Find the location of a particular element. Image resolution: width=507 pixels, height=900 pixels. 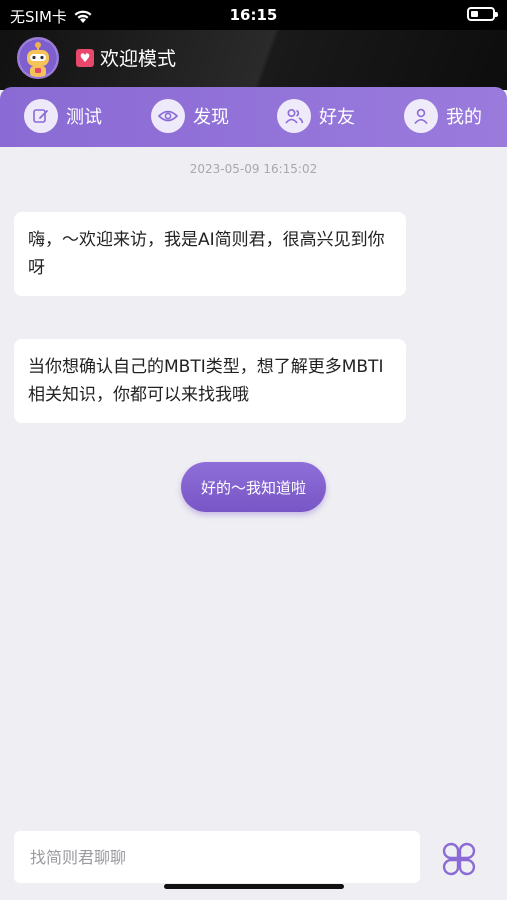

chat-timestamp: 2023-05-09 16:15:02 is located at coordinates (253, 169).